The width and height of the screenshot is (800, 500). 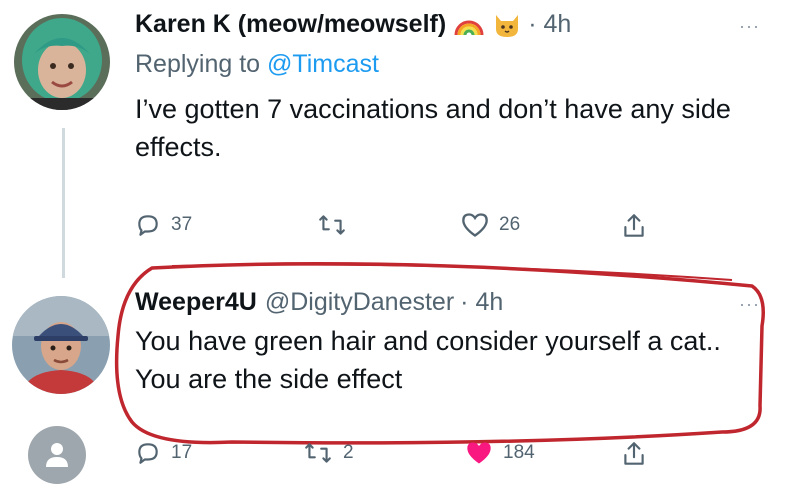 What do you see at coordinates (63, 203) in the screenshot?
I see `thread-connector` at bounding box center [63, 203].